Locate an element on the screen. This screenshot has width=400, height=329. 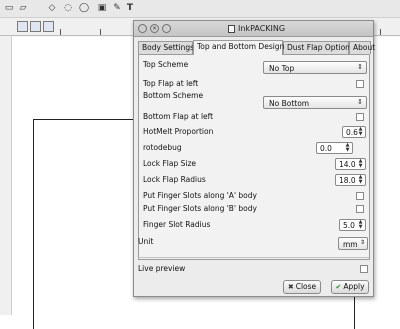
finger-a-row: Put Finger Slots along 'A' body is located at coordinates (255, 196).